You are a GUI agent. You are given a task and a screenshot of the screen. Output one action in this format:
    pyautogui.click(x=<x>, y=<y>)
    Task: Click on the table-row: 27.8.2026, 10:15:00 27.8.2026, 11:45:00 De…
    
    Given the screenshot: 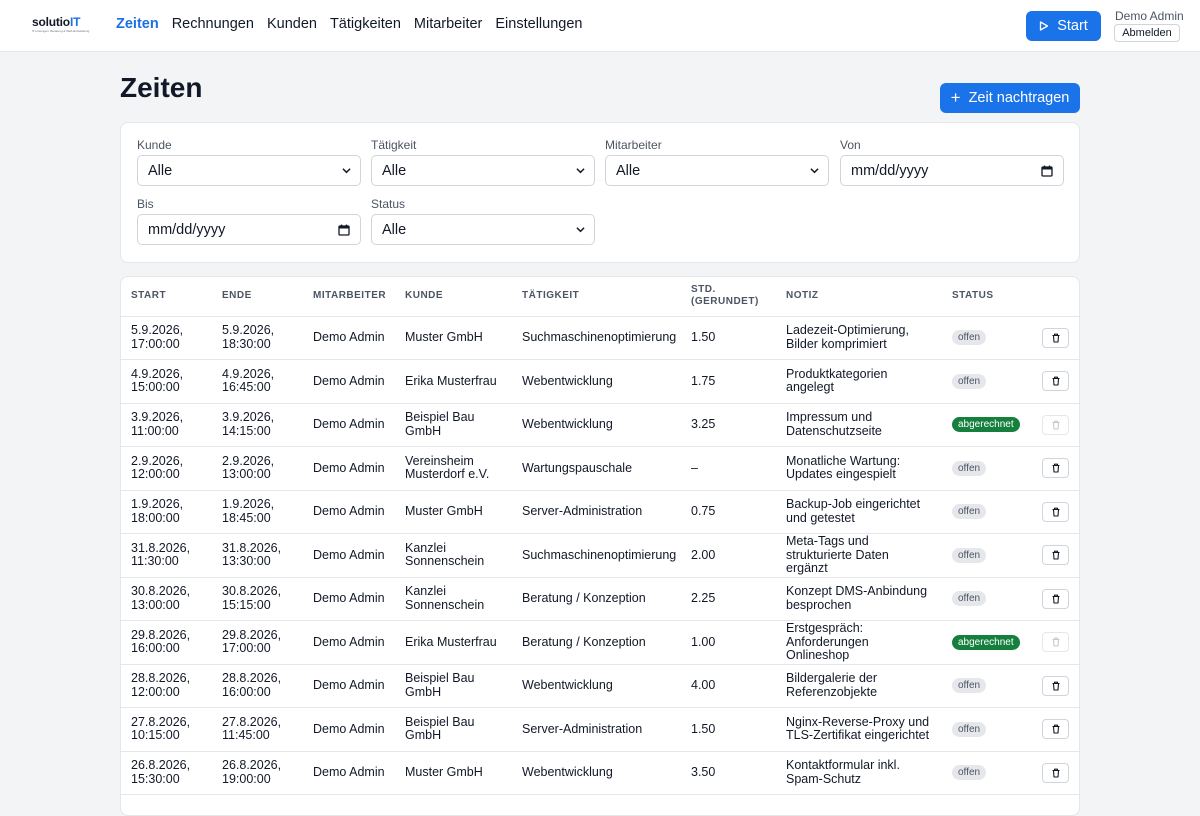 What is the action you would take?
    pyautogui.click(x=600, y=729)
    